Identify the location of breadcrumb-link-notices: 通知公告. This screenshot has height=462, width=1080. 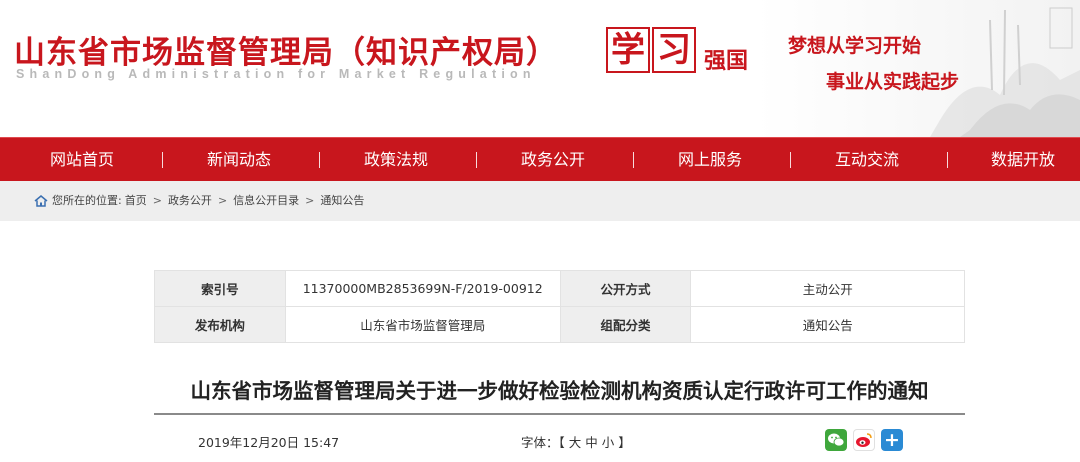
(342, 201).